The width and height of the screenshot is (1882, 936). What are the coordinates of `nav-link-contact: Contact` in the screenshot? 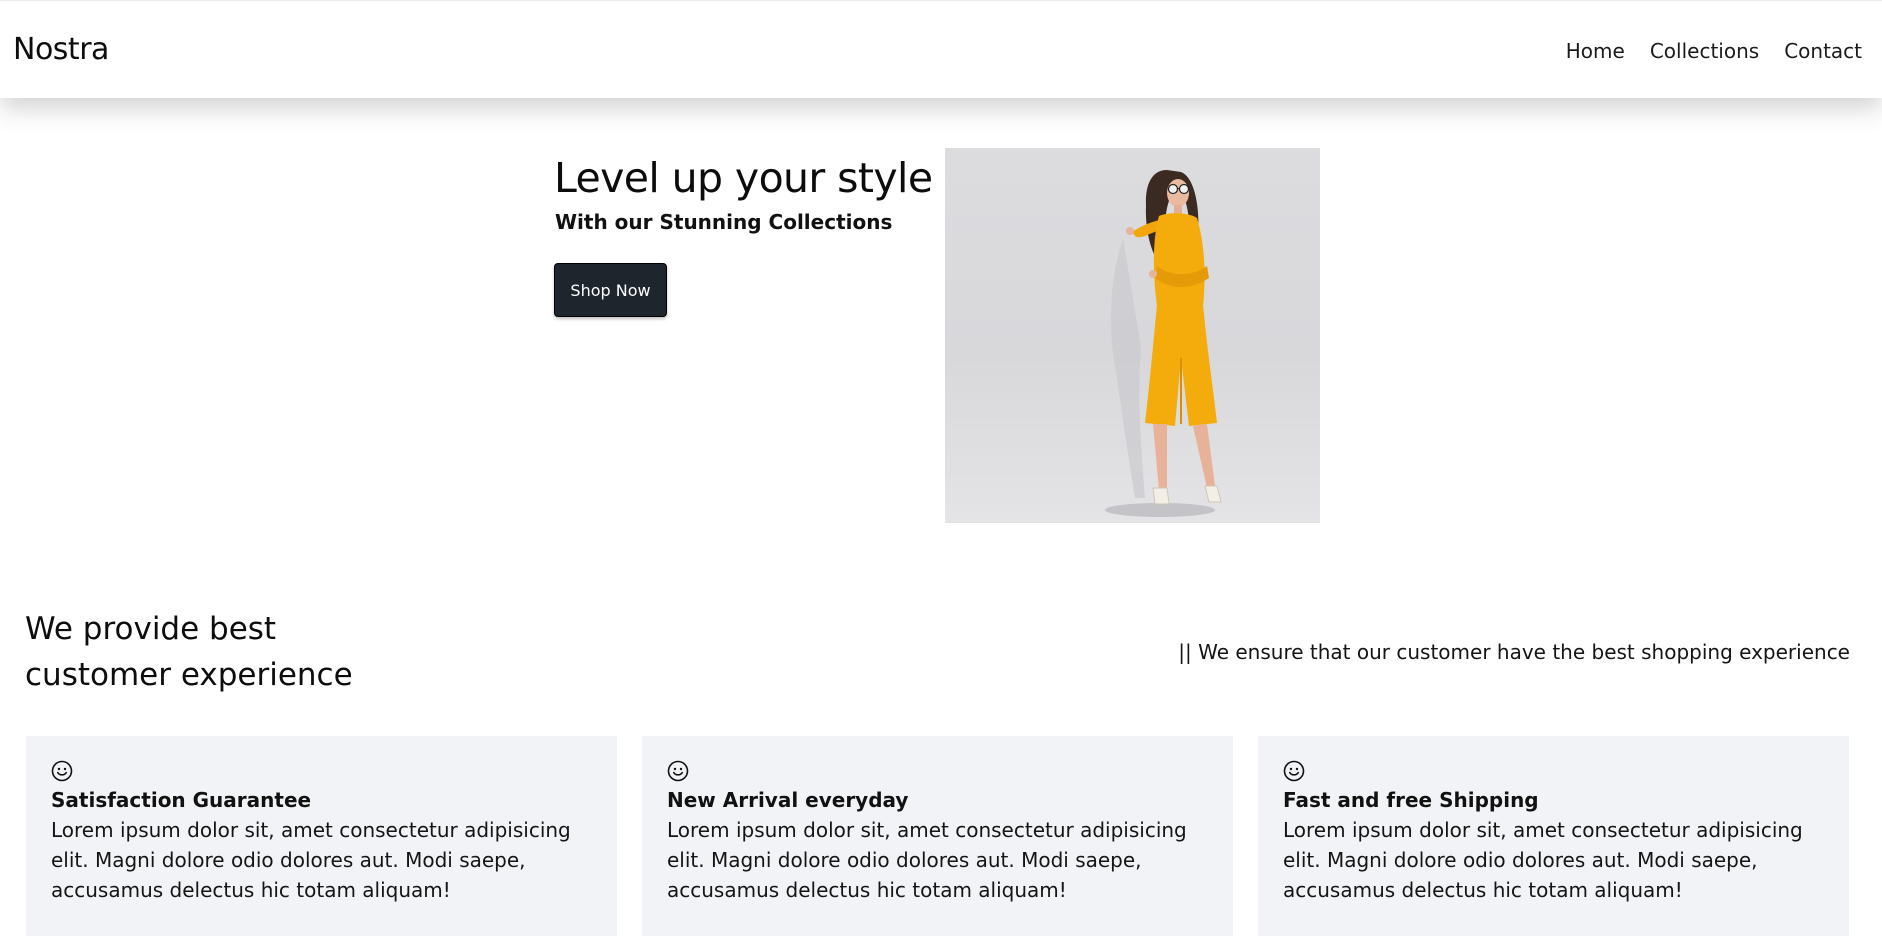 It's located at (1823, 51).